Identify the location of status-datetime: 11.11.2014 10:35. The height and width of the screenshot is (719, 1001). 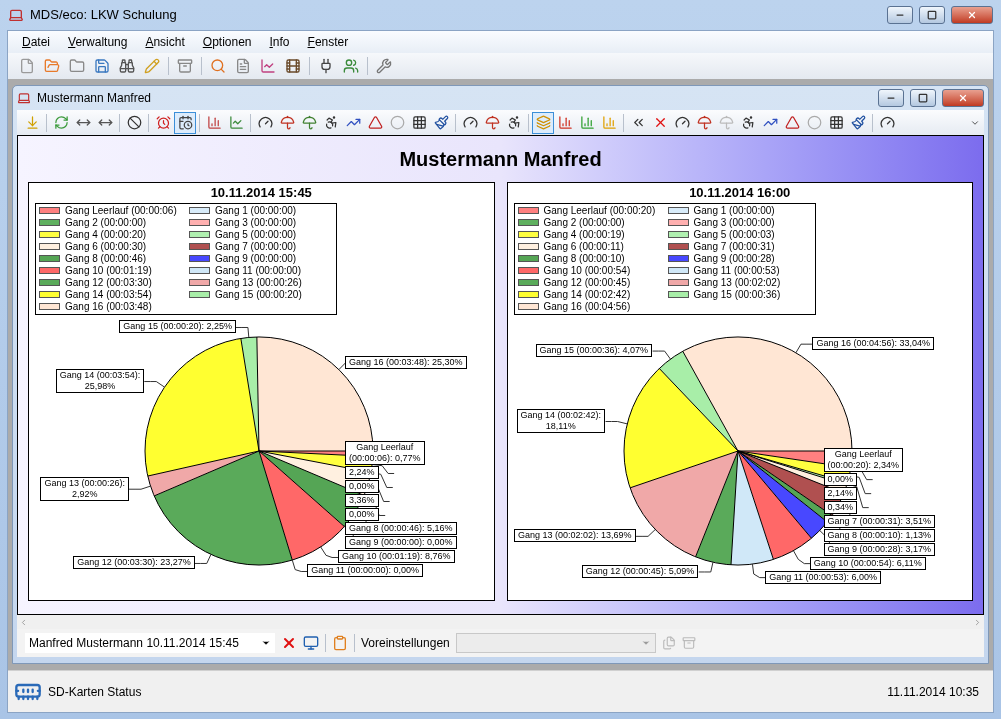
(933, 692).